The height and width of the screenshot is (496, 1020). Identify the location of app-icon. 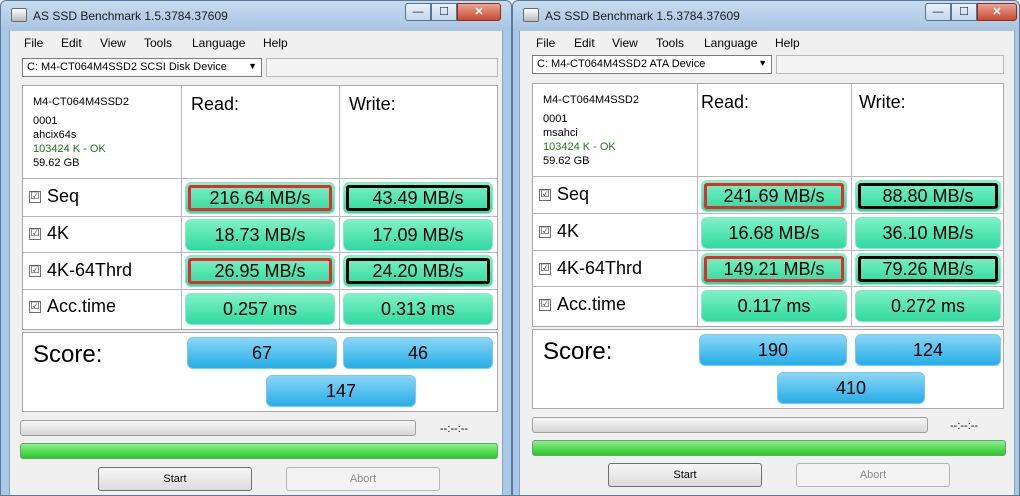
(531, 15).